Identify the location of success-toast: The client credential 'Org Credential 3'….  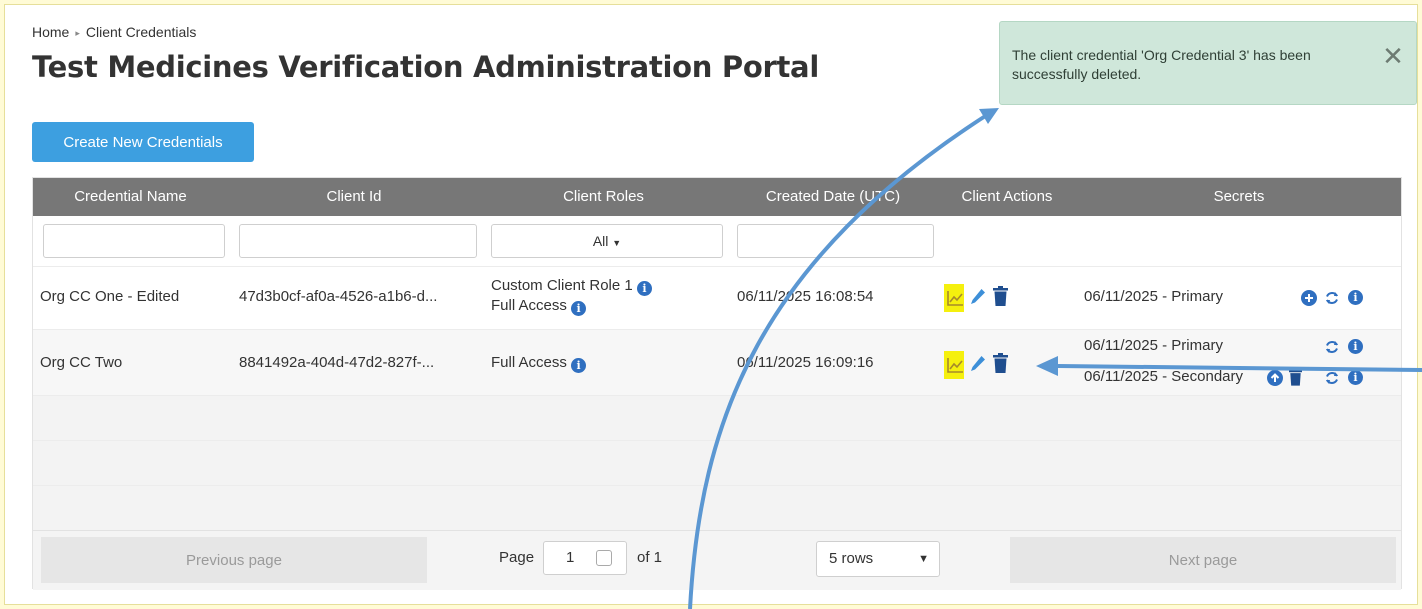
(1208, 63).